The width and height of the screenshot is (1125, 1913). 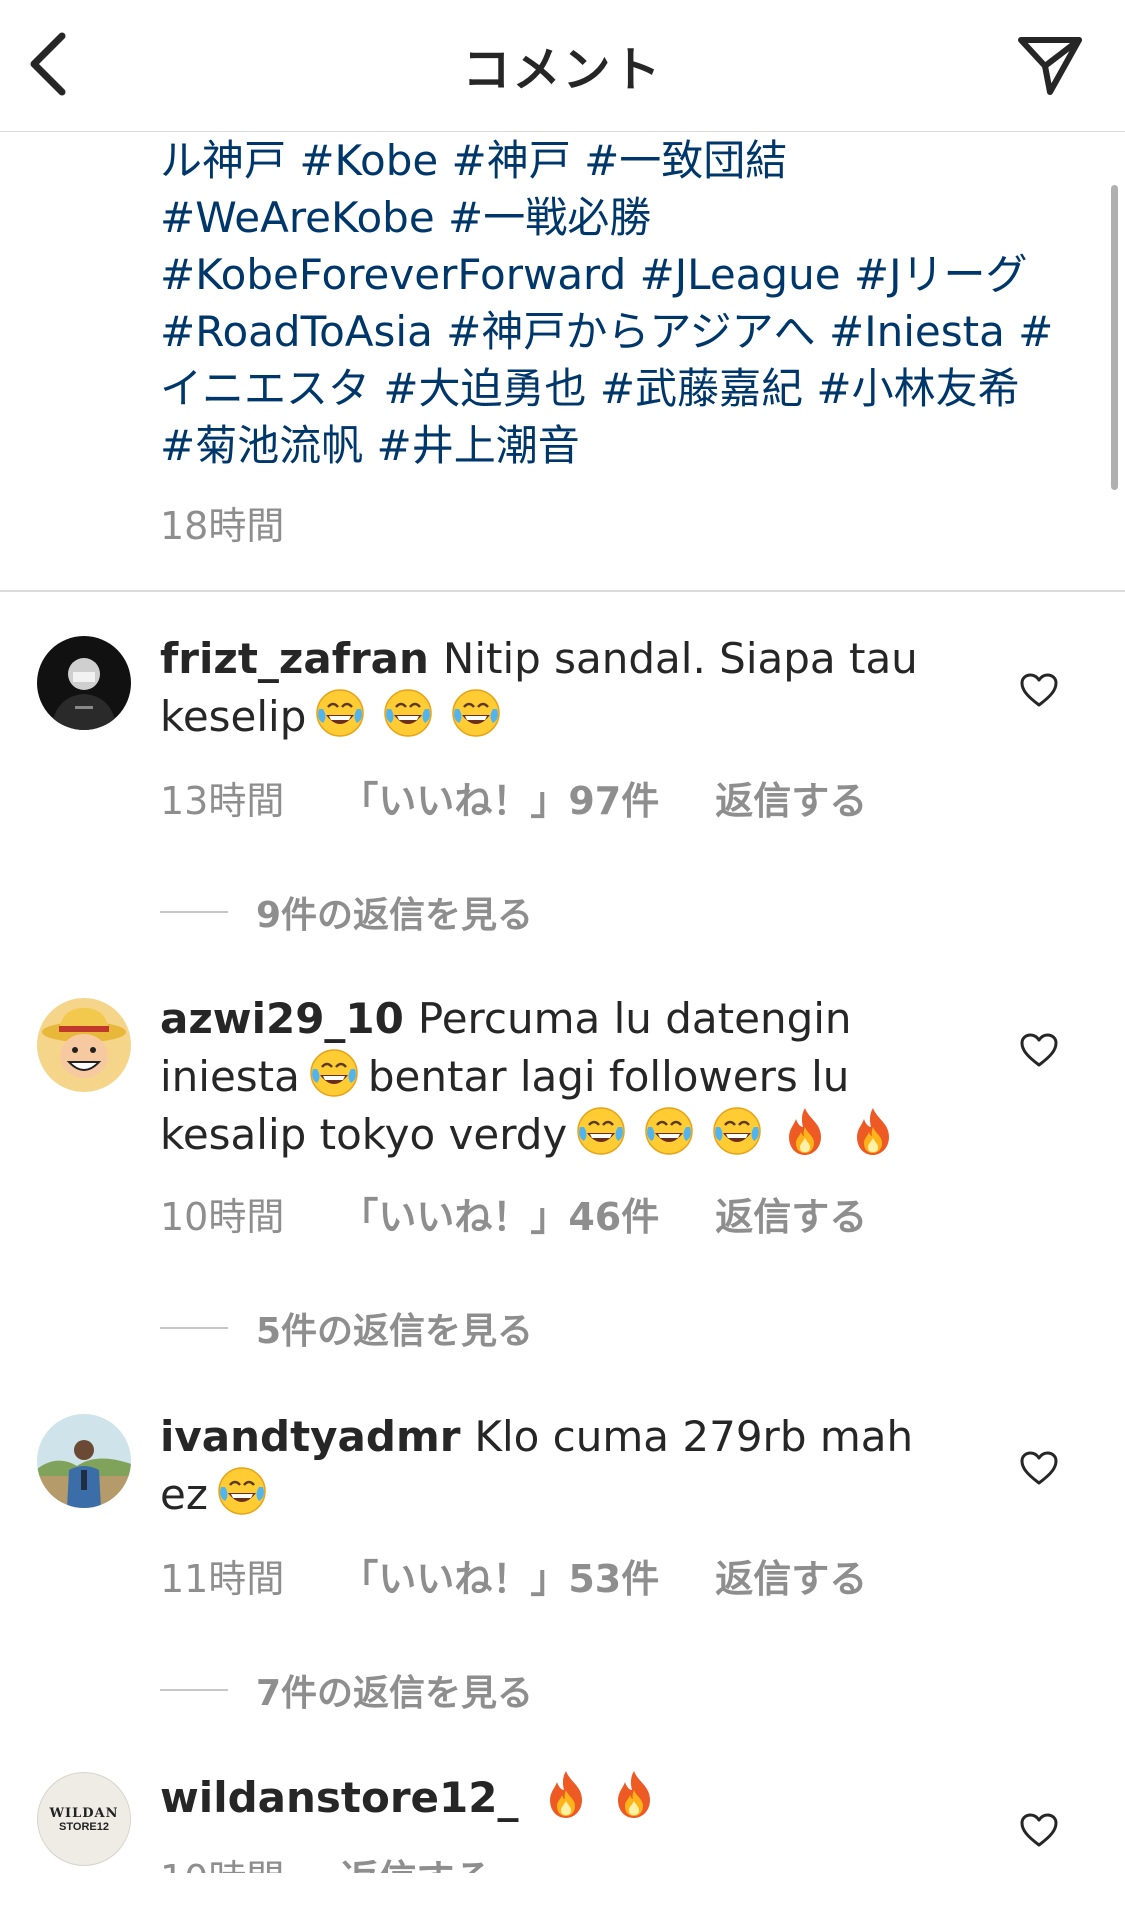 I want to click on comment-username: wildanstore12_, so click(x=339, y=1797).